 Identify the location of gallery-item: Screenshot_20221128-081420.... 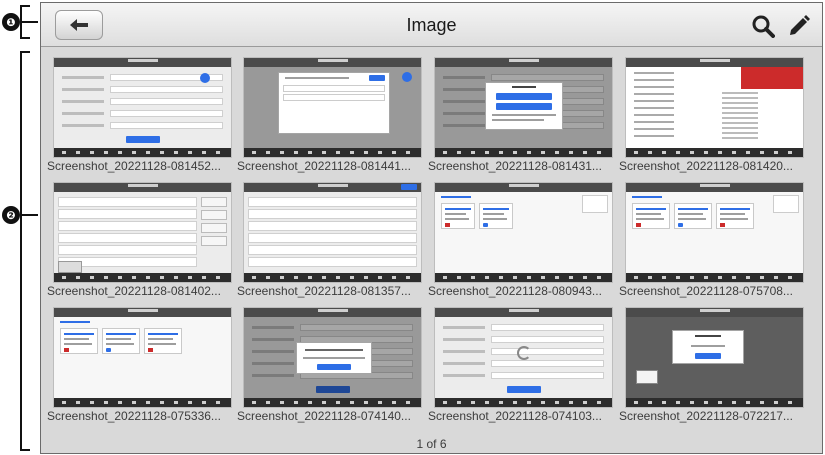
(717, 117).